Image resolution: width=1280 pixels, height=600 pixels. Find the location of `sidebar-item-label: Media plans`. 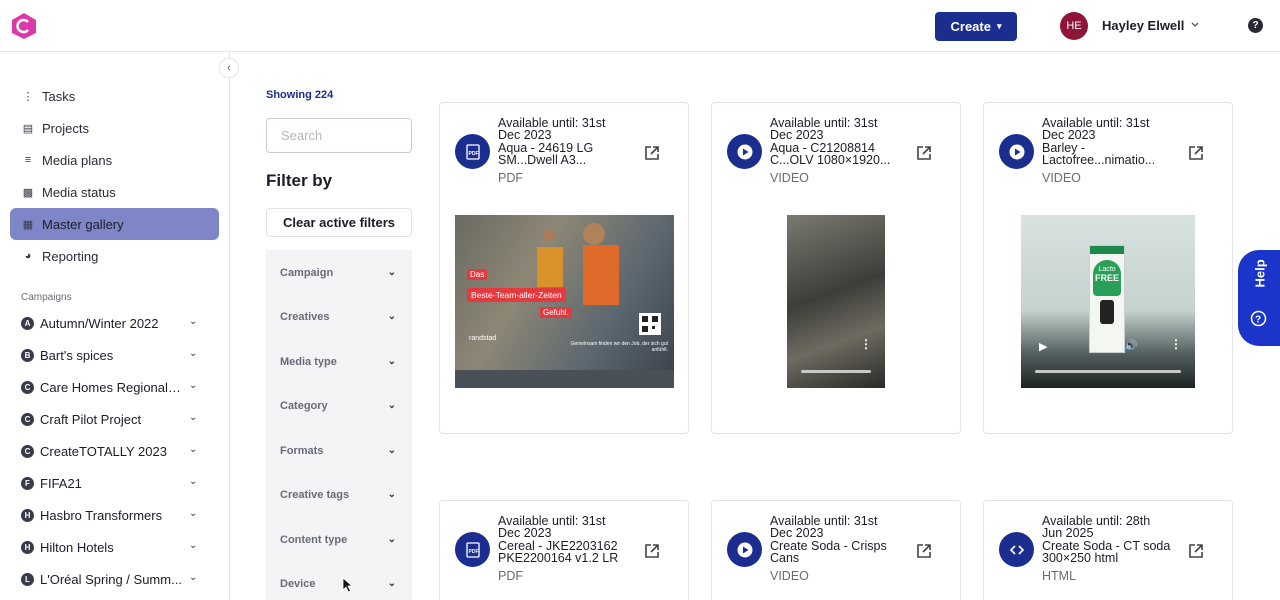

sidebar-item-label: Media plans is located at coordinates (77, 160).